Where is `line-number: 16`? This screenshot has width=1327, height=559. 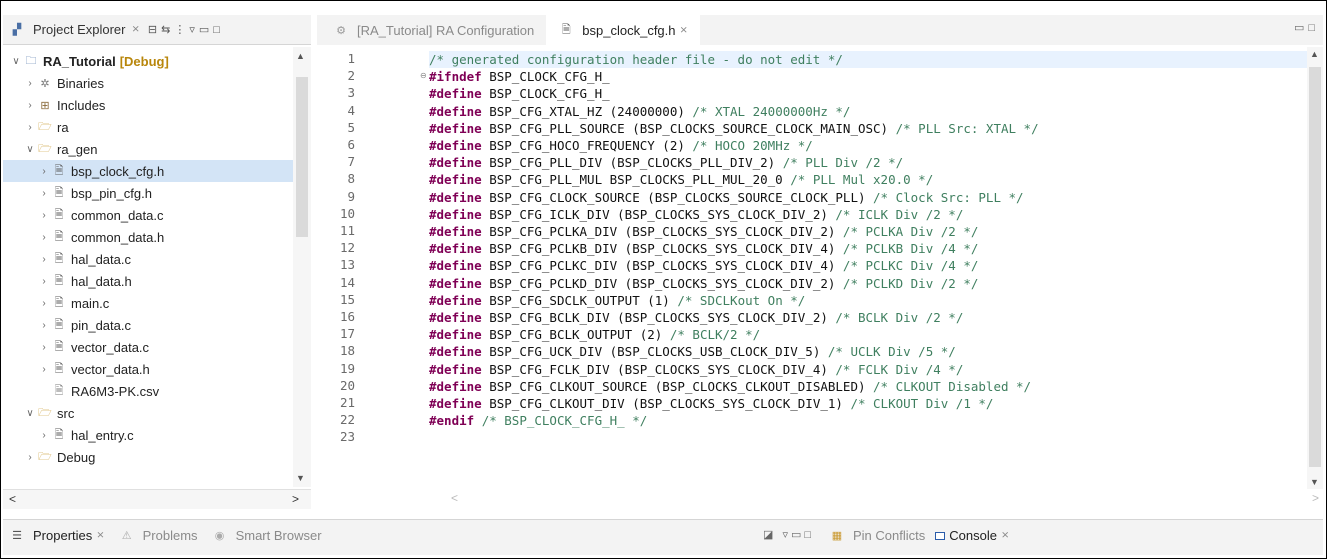 line-number: 16 is located at coordinates (347, 316).